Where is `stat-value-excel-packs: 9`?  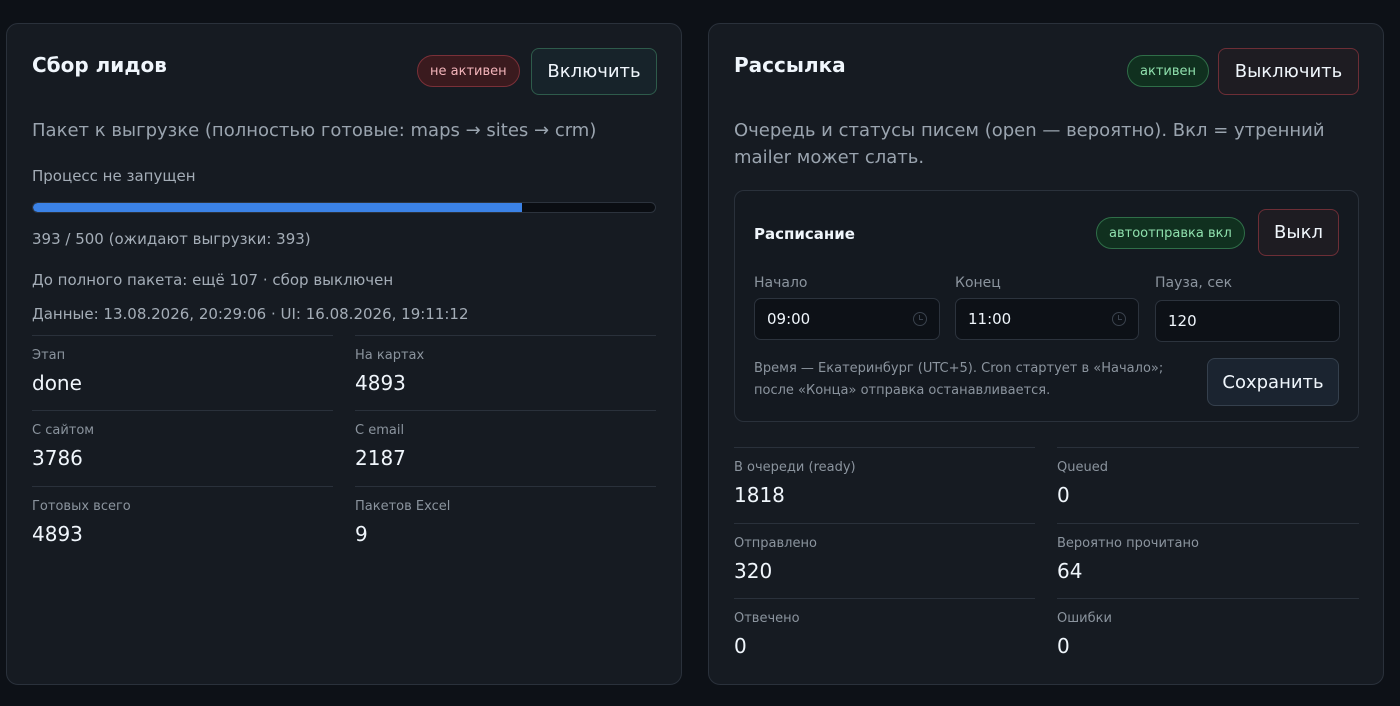
stat-value-excel-packs: 9 is located at coordinates (361, 534).